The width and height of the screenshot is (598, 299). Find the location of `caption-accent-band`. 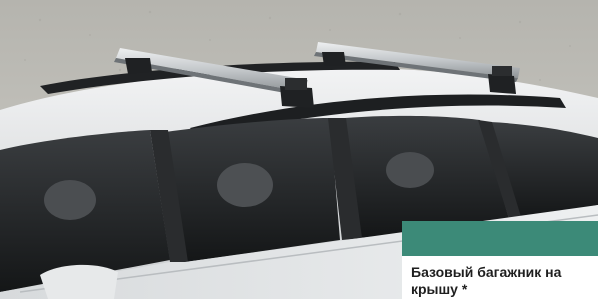

caption-accent-band is located at coordinates (500, 238).